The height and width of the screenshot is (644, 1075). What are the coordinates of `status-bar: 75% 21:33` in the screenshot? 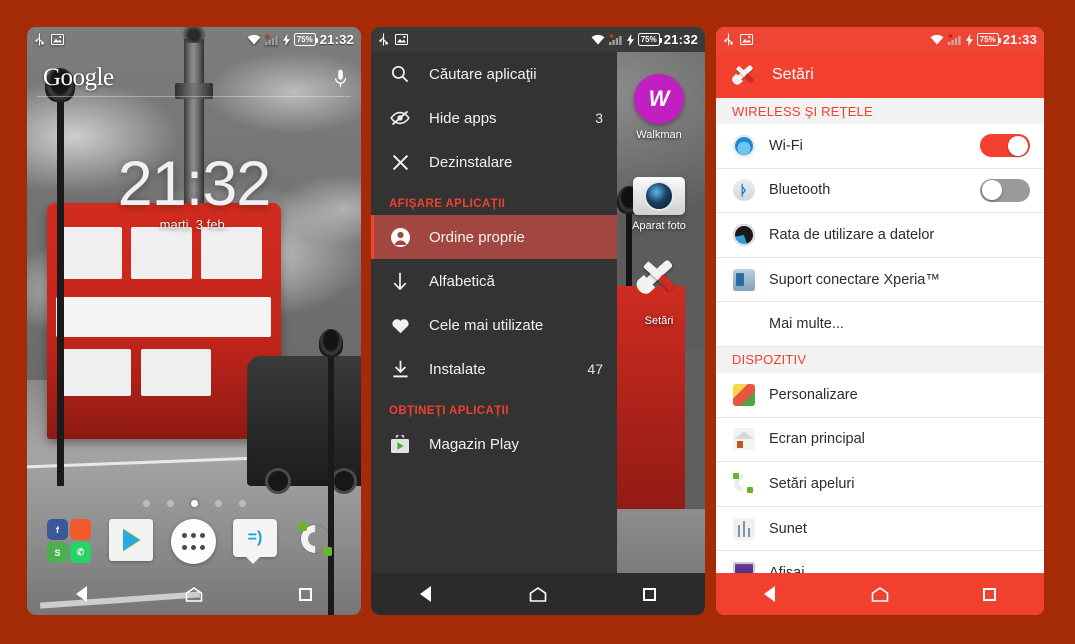 It's located at (880, 39).